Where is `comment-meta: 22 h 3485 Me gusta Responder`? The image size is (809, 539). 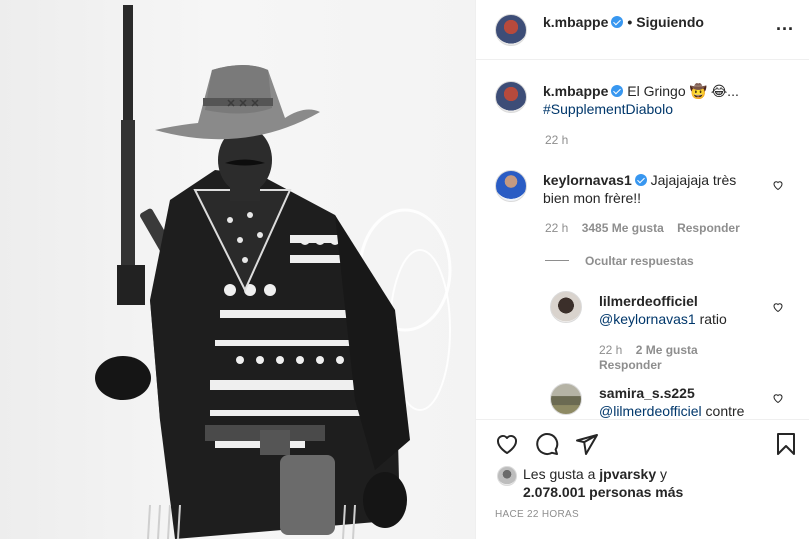
comment-meta: 22 h 3485 Me gusta Responder is located at coordinates (642, 228).